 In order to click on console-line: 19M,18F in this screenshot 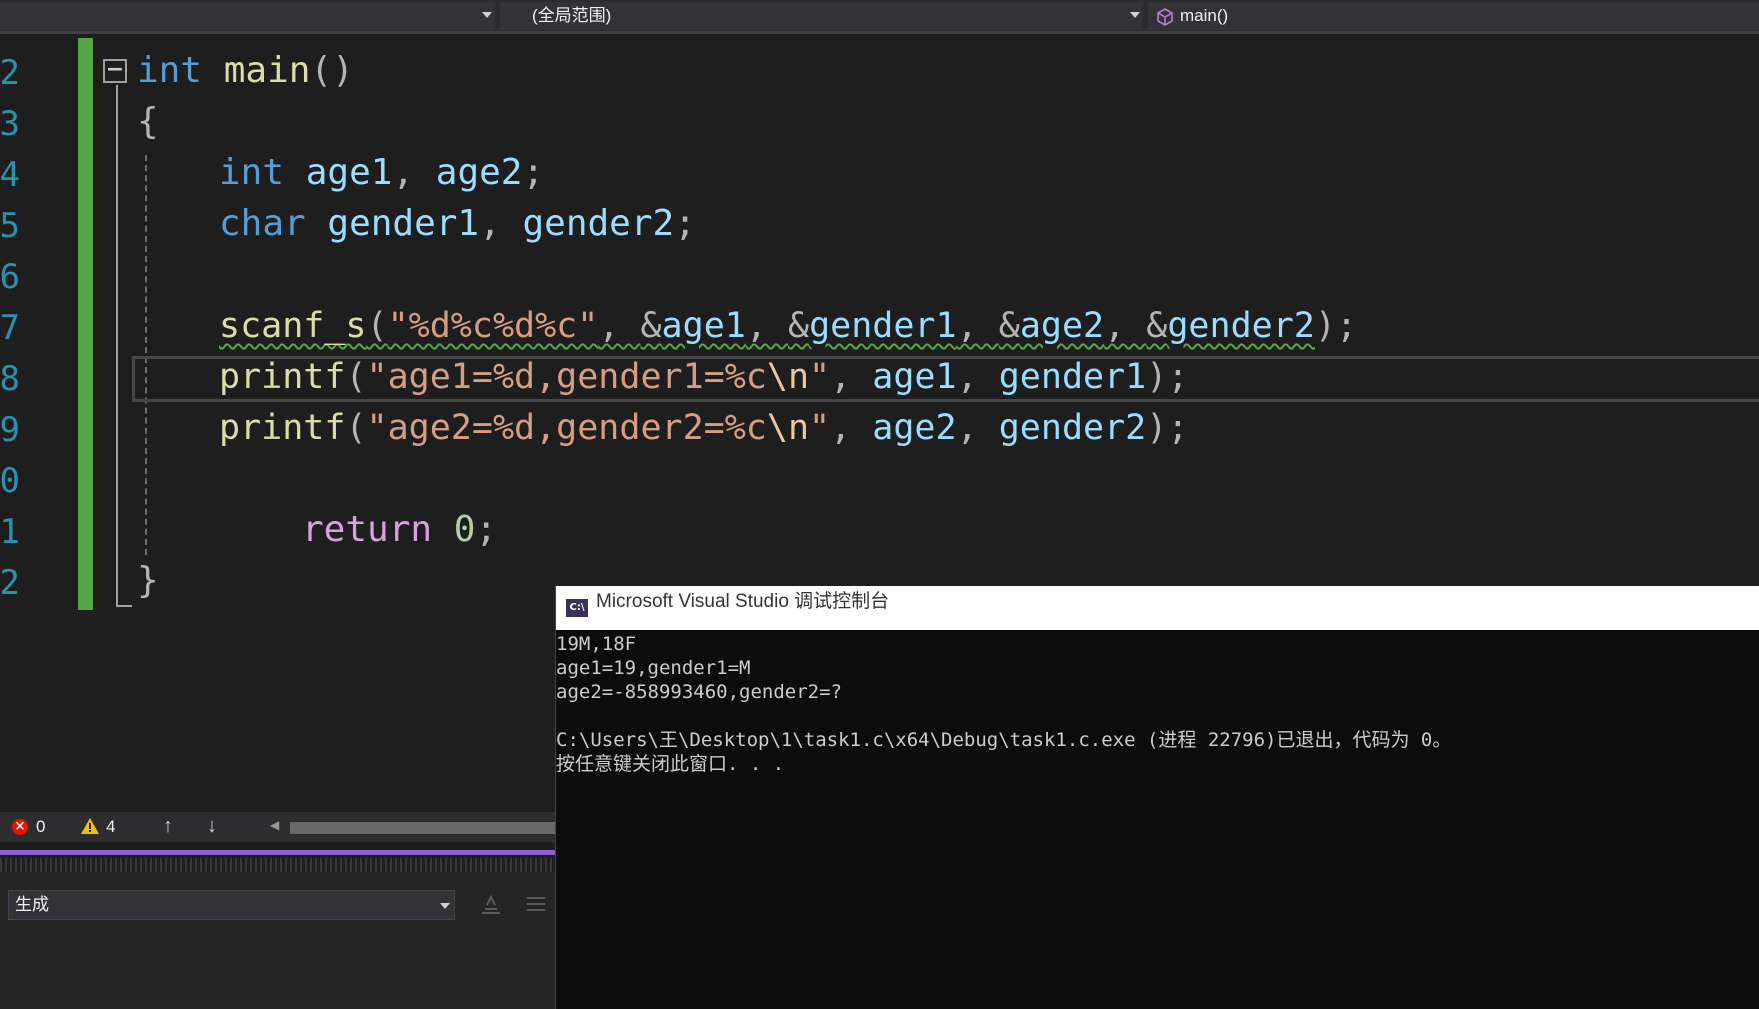, I will do `click(596, 644)`.